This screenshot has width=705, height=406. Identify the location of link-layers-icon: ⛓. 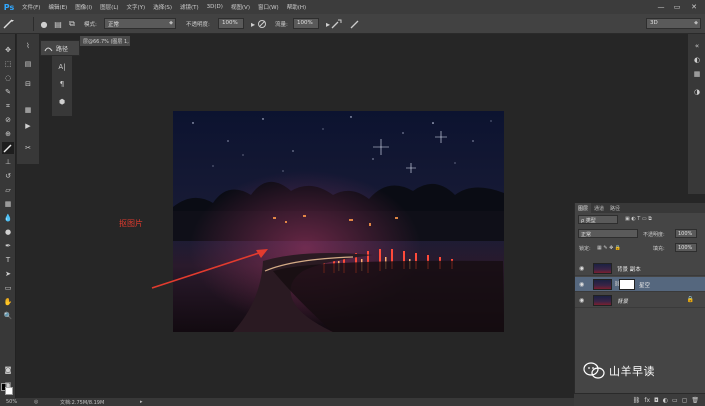
(637, 400).